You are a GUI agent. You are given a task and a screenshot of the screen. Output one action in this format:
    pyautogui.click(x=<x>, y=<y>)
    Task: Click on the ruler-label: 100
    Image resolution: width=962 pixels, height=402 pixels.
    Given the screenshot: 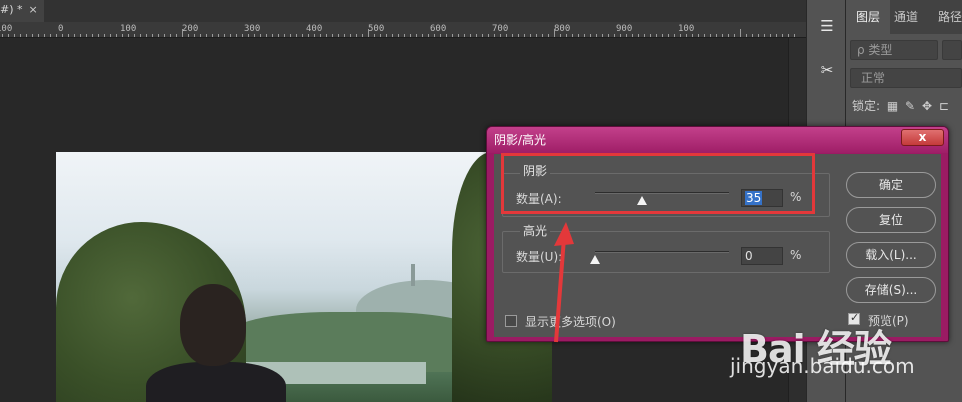 What is the action you would take?
    pyautogui.click(x=686, y=29)
    